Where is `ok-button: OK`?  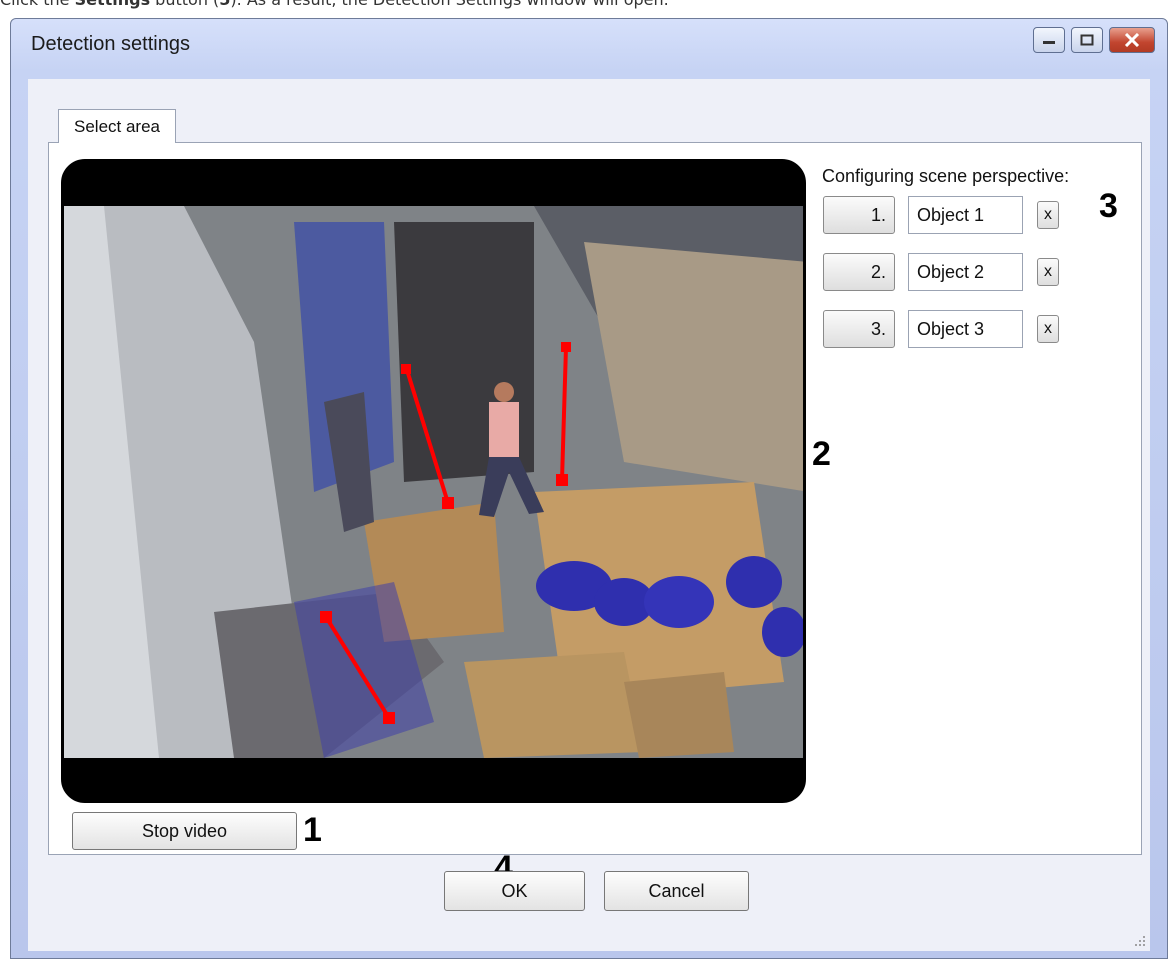 ok-button: OK is located at coordinates (514, 891).